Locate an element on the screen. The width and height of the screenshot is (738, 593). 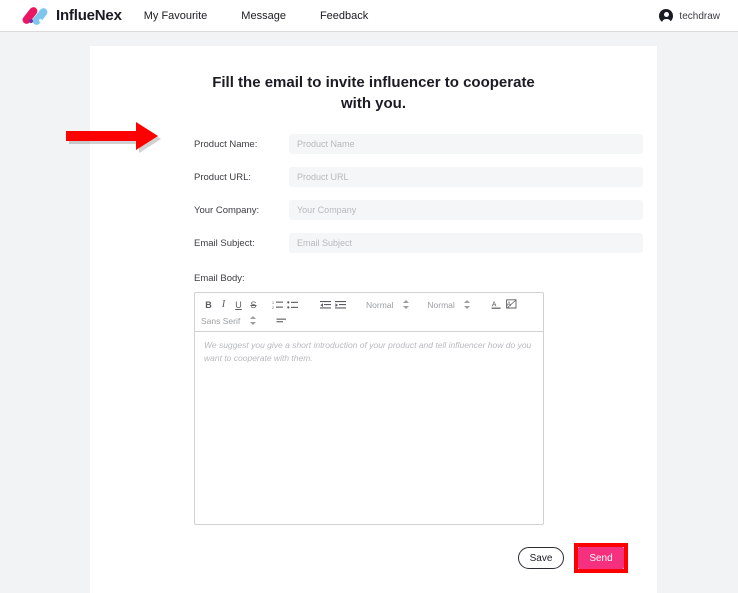
font-size-select: Normal is located at coordinates (449, 304).